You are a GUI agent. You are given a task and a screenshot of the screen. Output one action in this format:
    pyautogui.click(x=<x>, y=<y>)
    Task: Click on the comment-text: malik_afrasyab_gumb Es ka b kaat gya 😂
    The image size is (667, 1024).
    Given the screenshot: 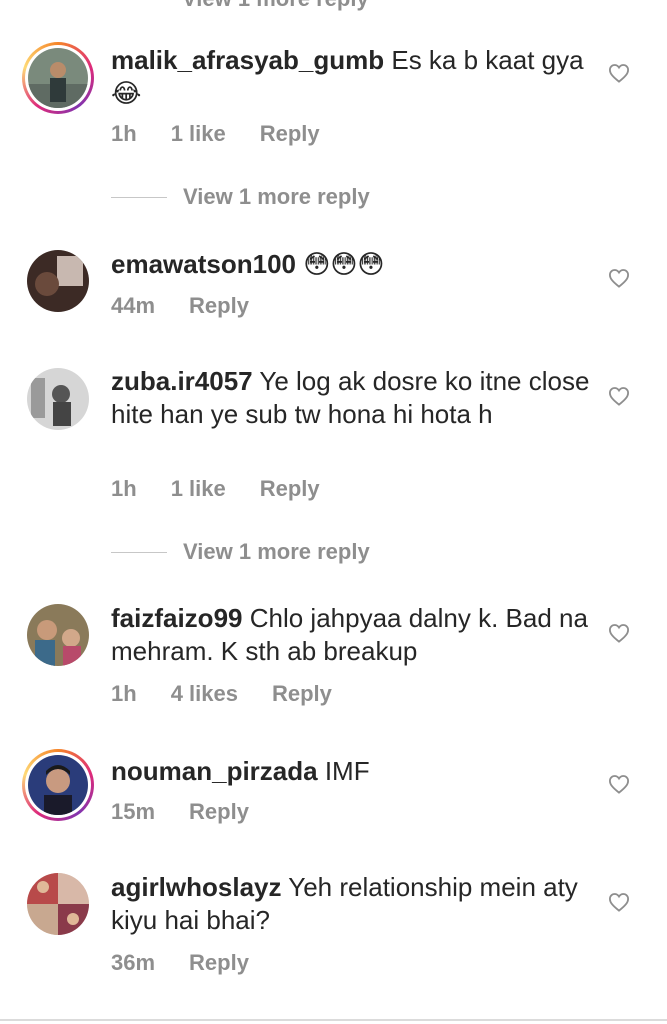 What is the action you would take?
    pyautogui.click(x=356, y=77)
    